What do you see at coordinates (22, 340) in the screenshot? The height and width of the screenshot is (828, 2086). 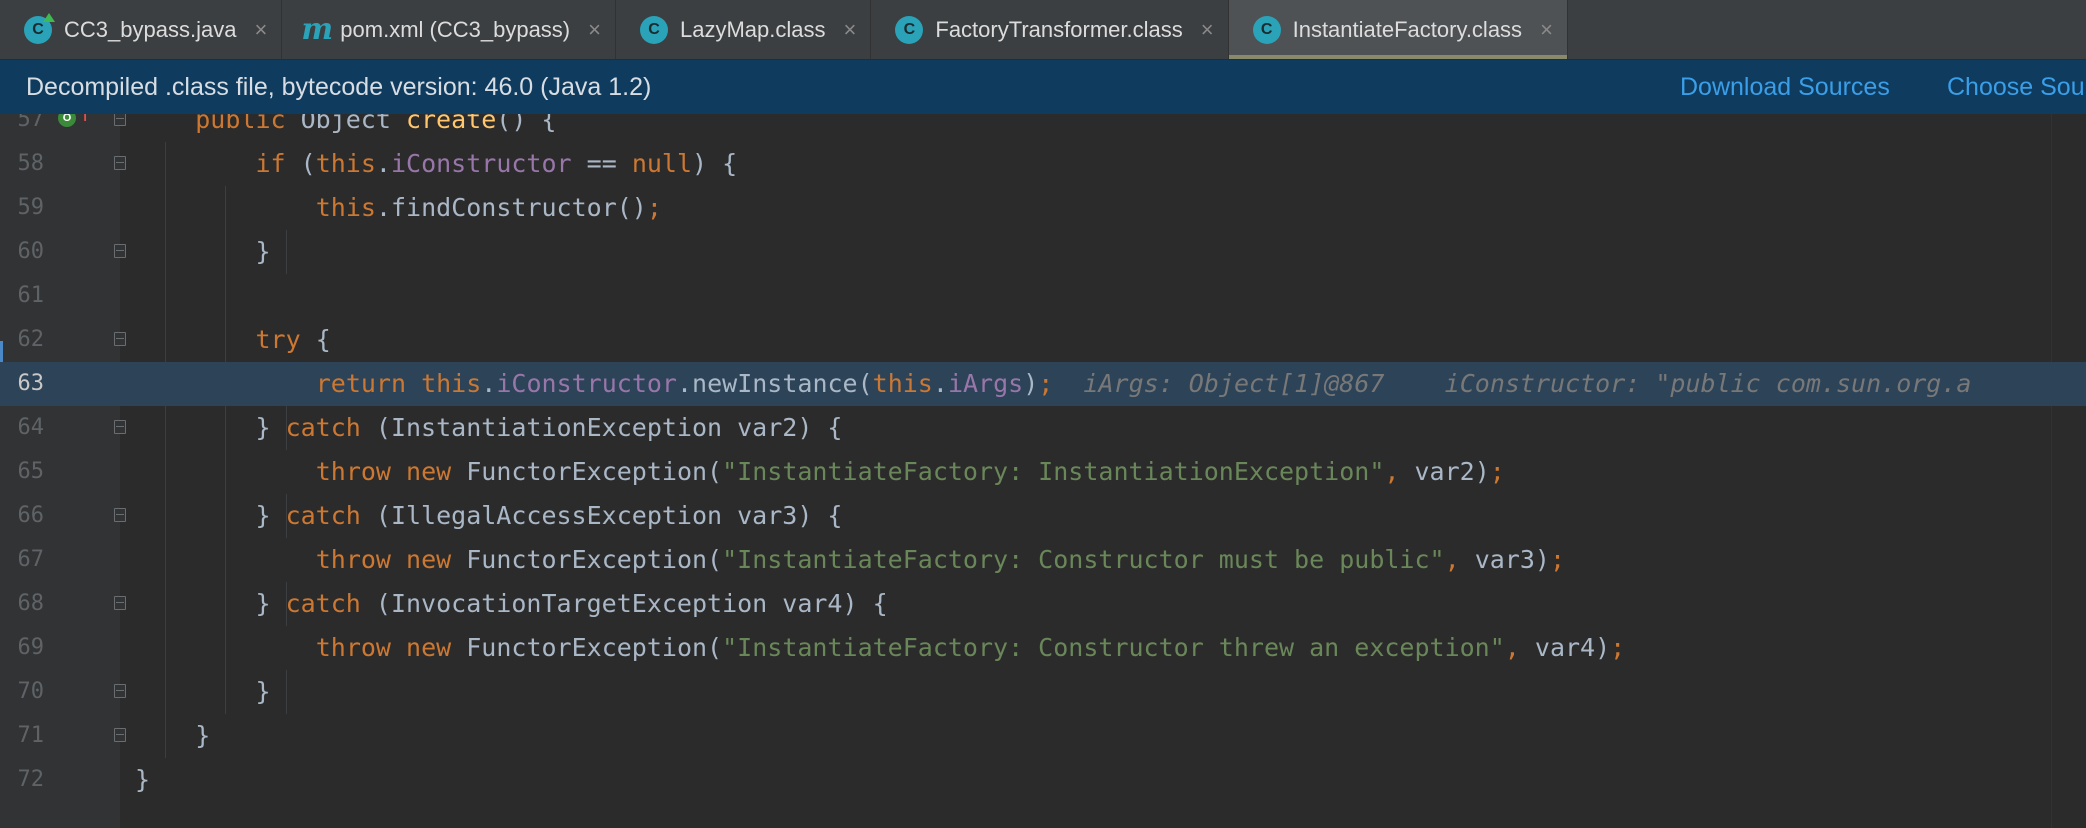 I see `line-number: 62` at bounding box center [22, 340].